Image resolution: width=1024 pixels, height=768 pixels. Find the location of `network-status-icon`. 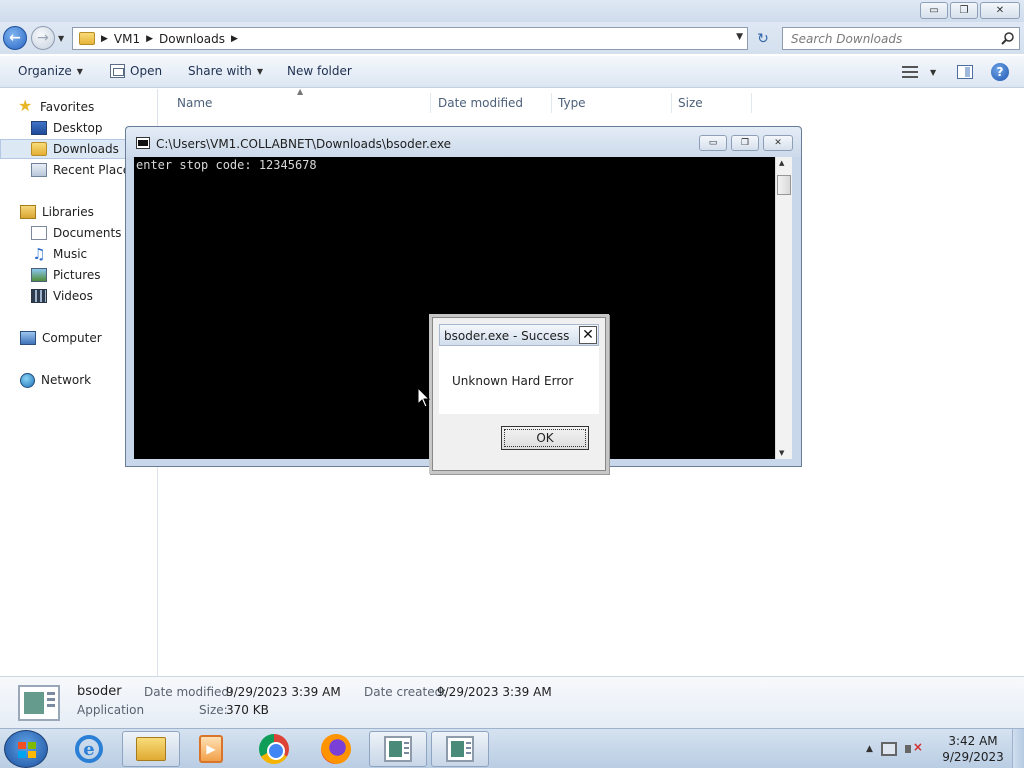

network-status-icon is located at coordinates (888, 749).